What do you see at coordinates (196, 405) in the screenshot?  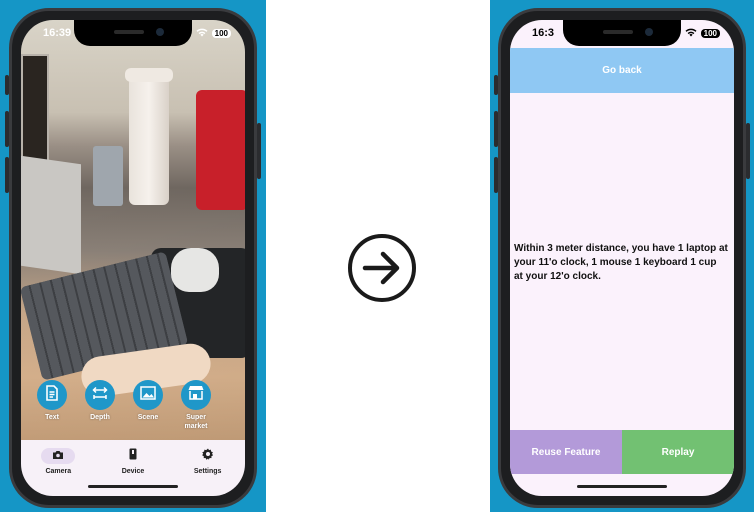 I see `mode-supermarket-button: Super market` at bounding box center [196, 405].